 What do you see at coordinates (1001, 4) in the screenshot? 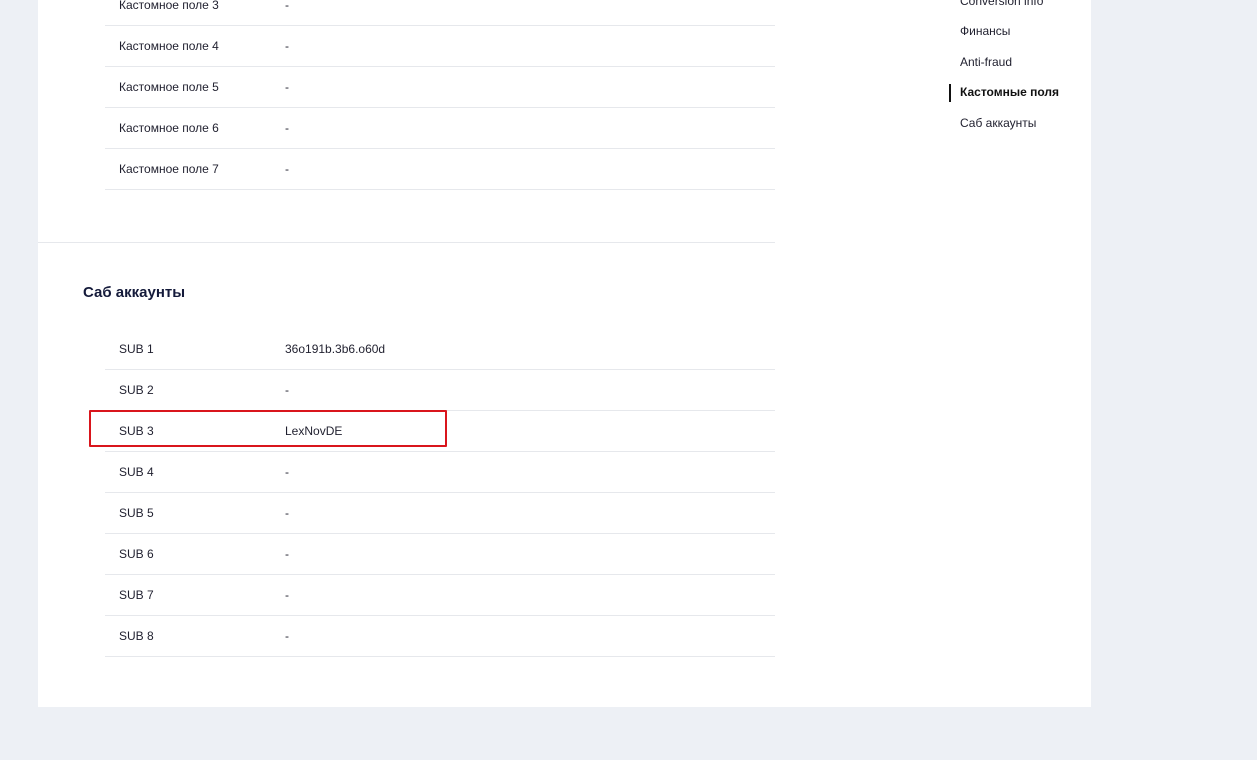
I see `nav-item-conversion-info: Conversion info` at bounding box center [1001, 4].